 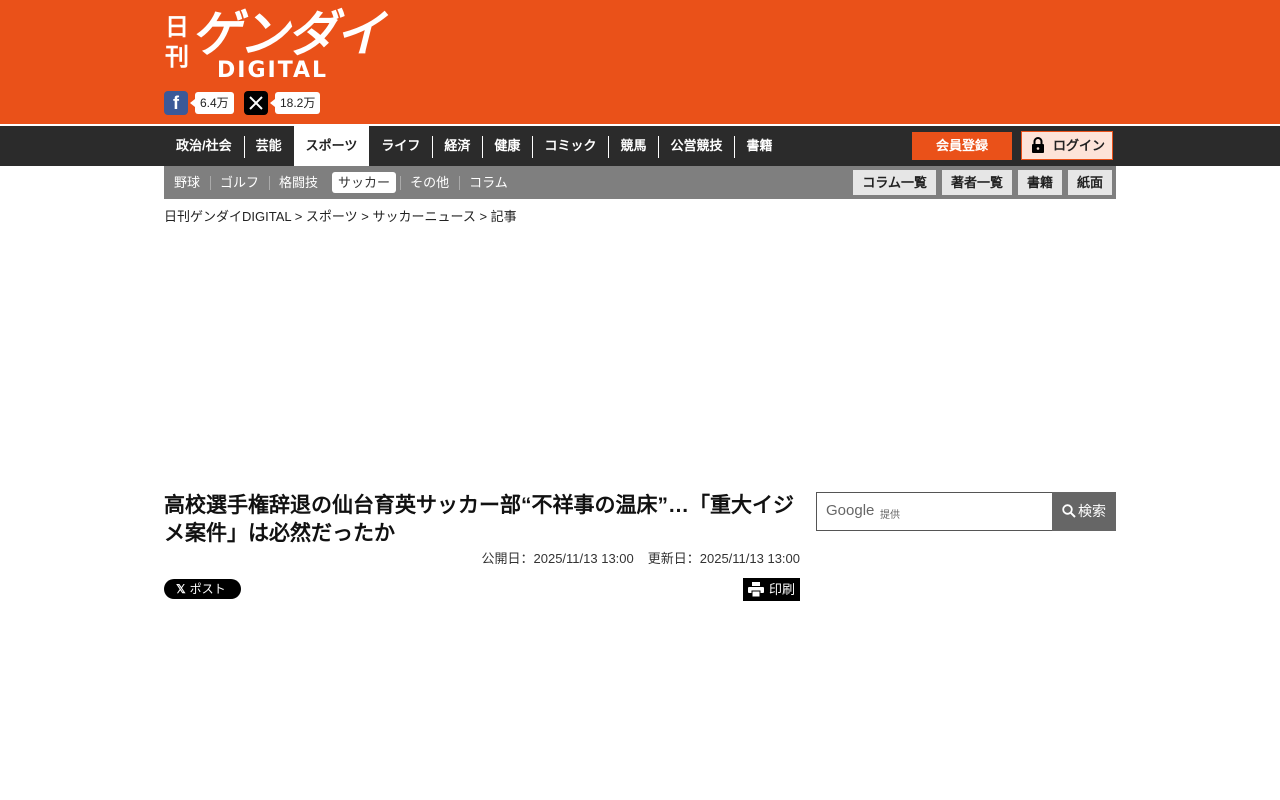 I want to click on facebook-share: f 6.4万, so click(x=199, y=103).